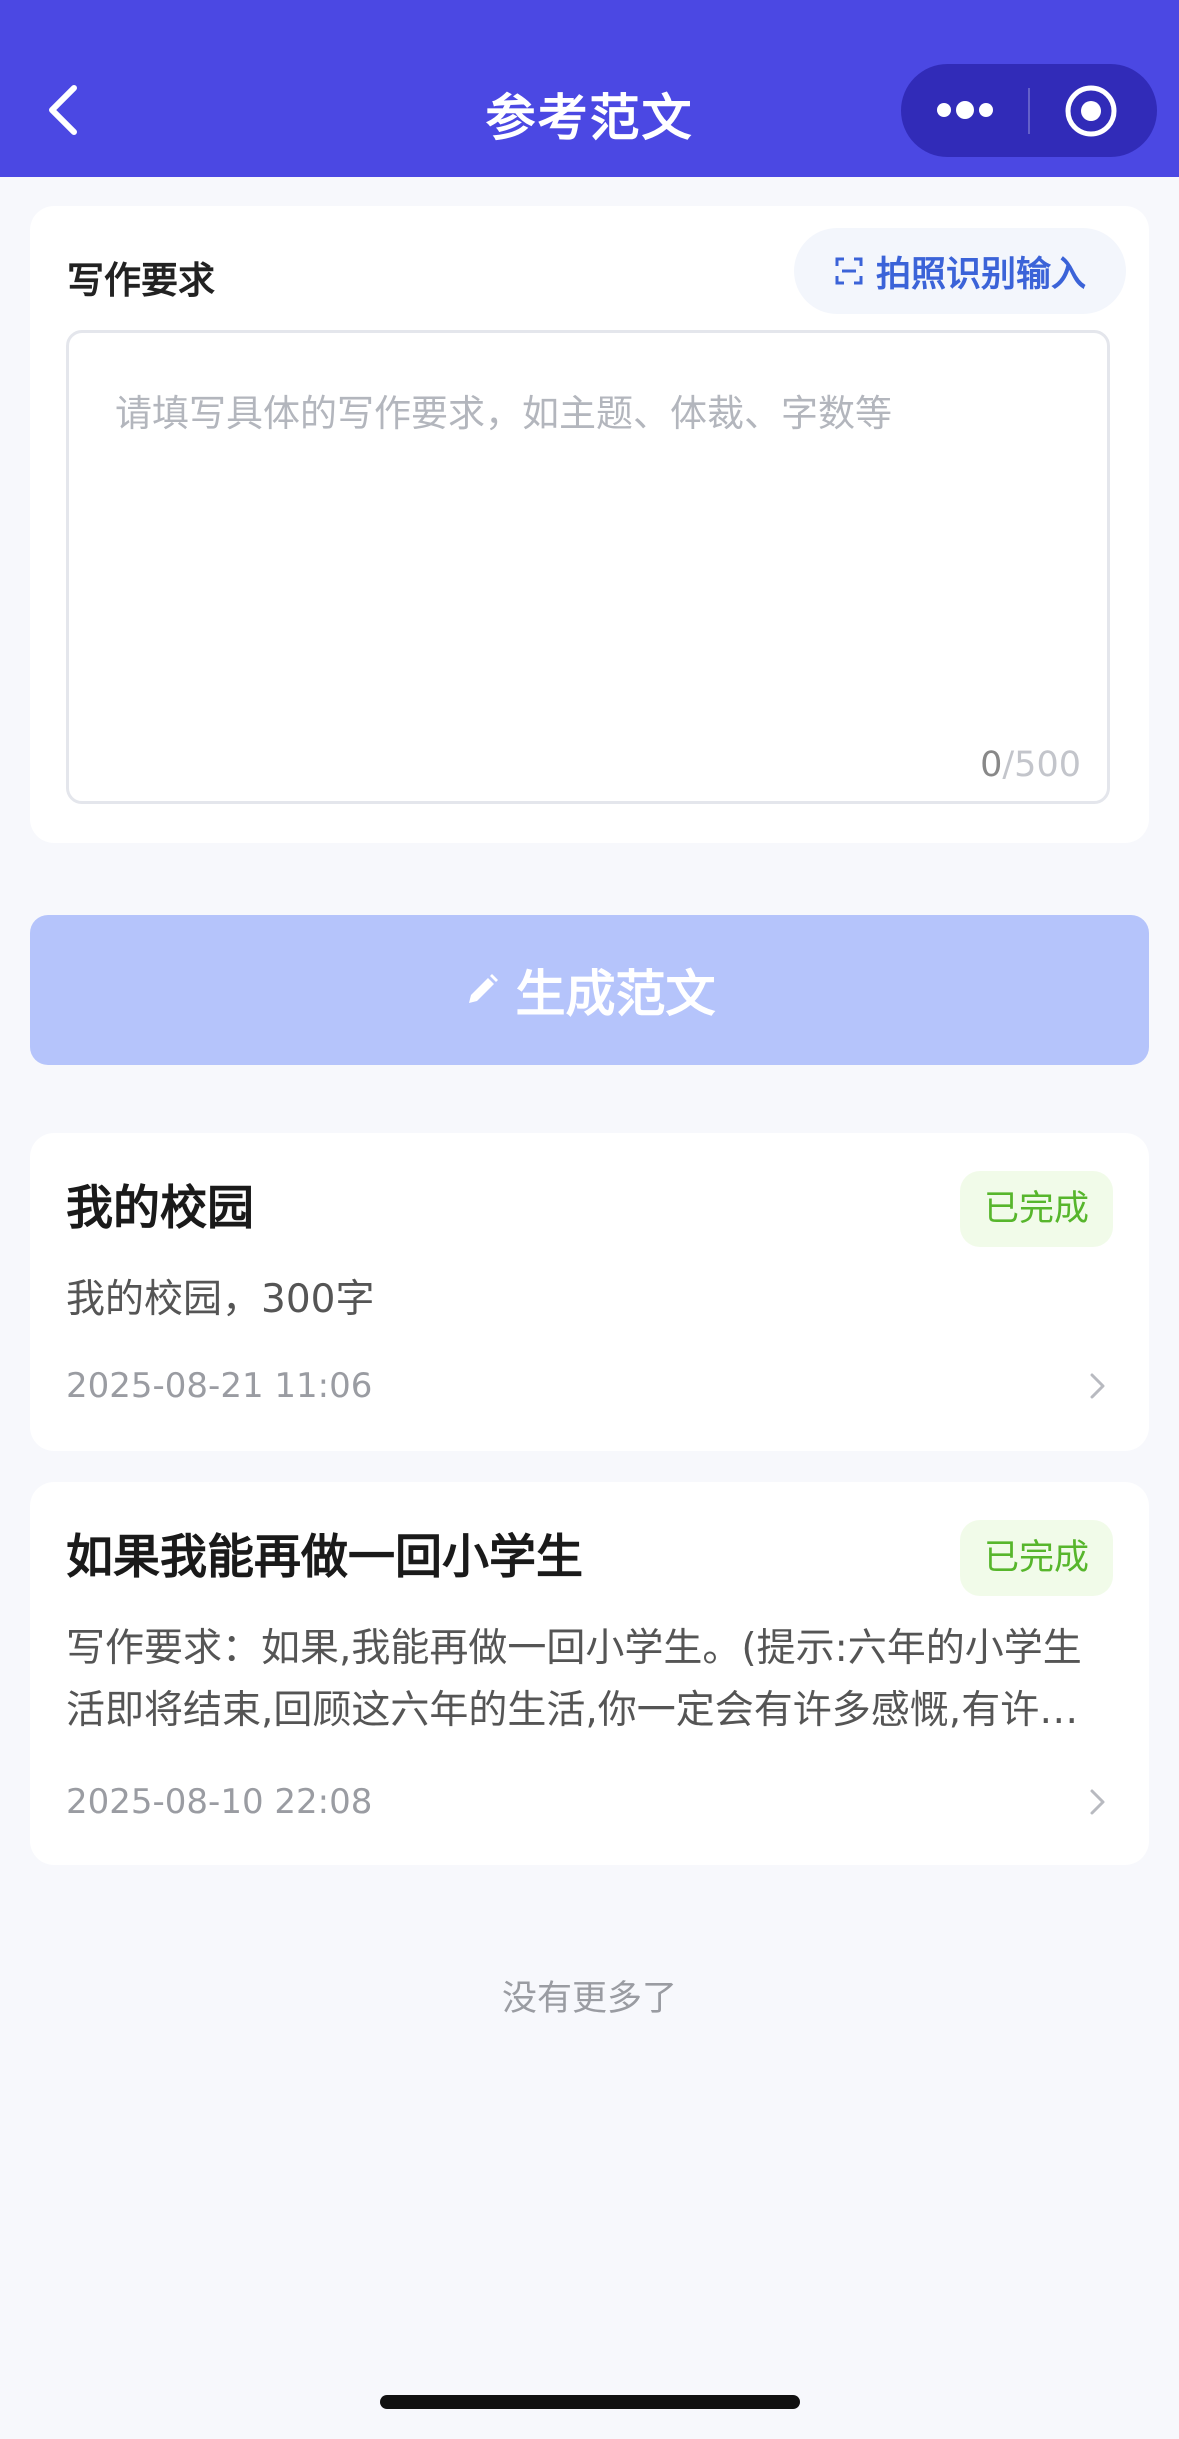  I want to click on char-count-max: /500, so click(1041, 765).